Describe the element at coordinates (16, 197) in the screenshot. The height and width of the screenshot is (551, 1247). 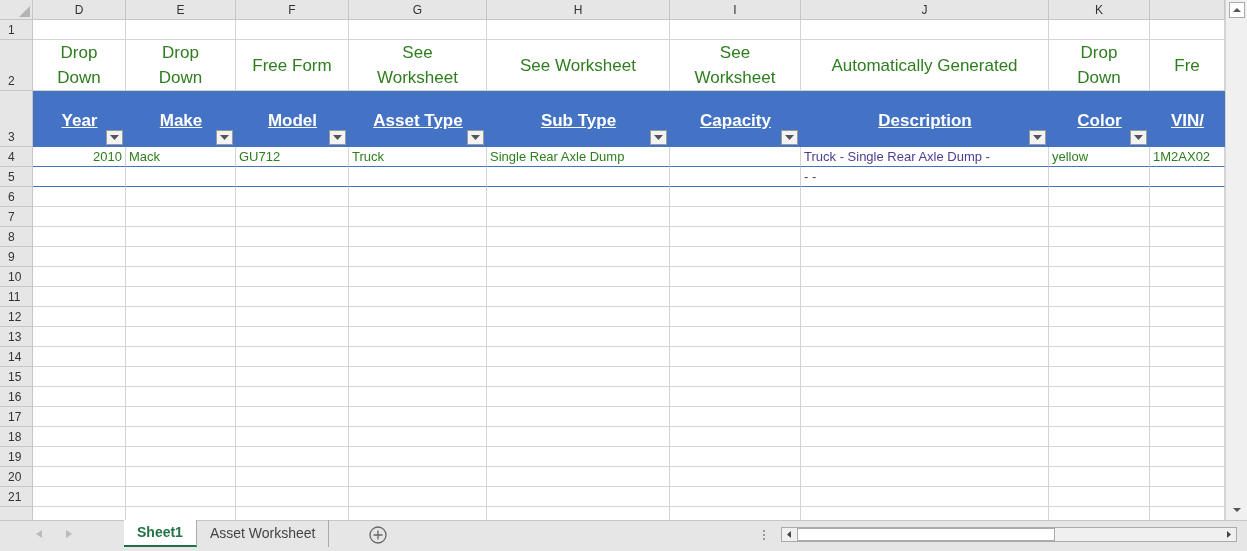
I see `row-number: 6` at that location.